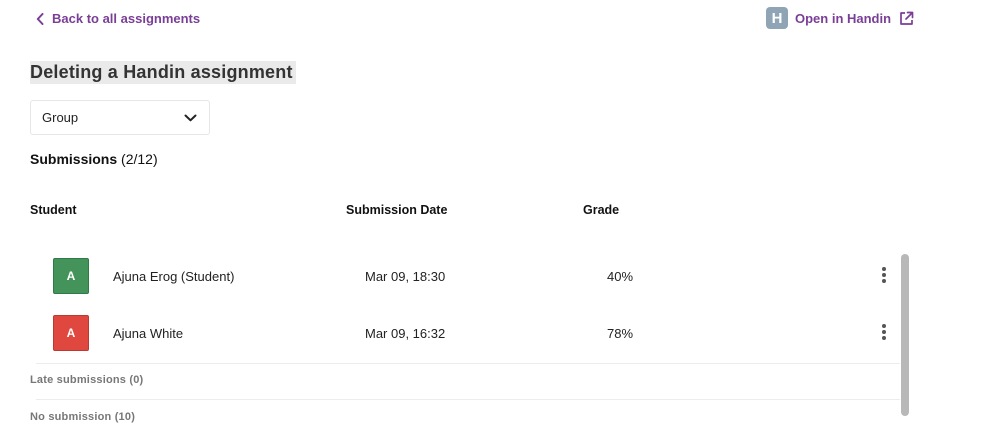 The height and width of the screenshot is (444, 1006). What do you see at coordinates (601, 210) in the screenshot?
I see `column-header-grade: Grade` at bounding box center [601, 210].